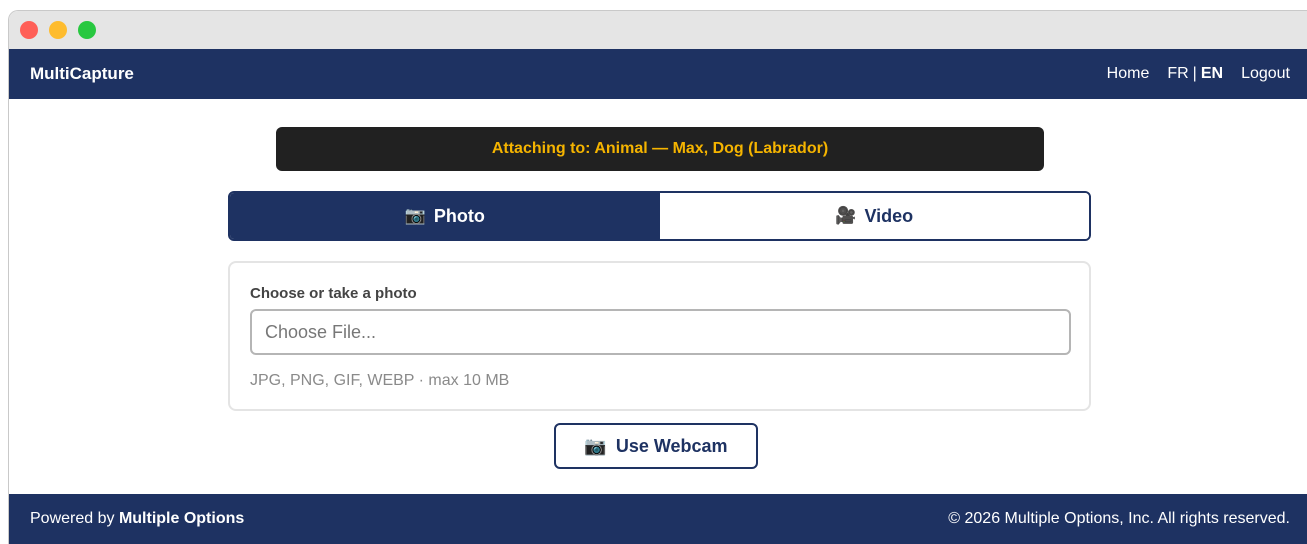 This screenshot has height=544, width=1307. I want to click on media-type-tabs: 📷 Photo 🎥 Video, so click(659, 216).